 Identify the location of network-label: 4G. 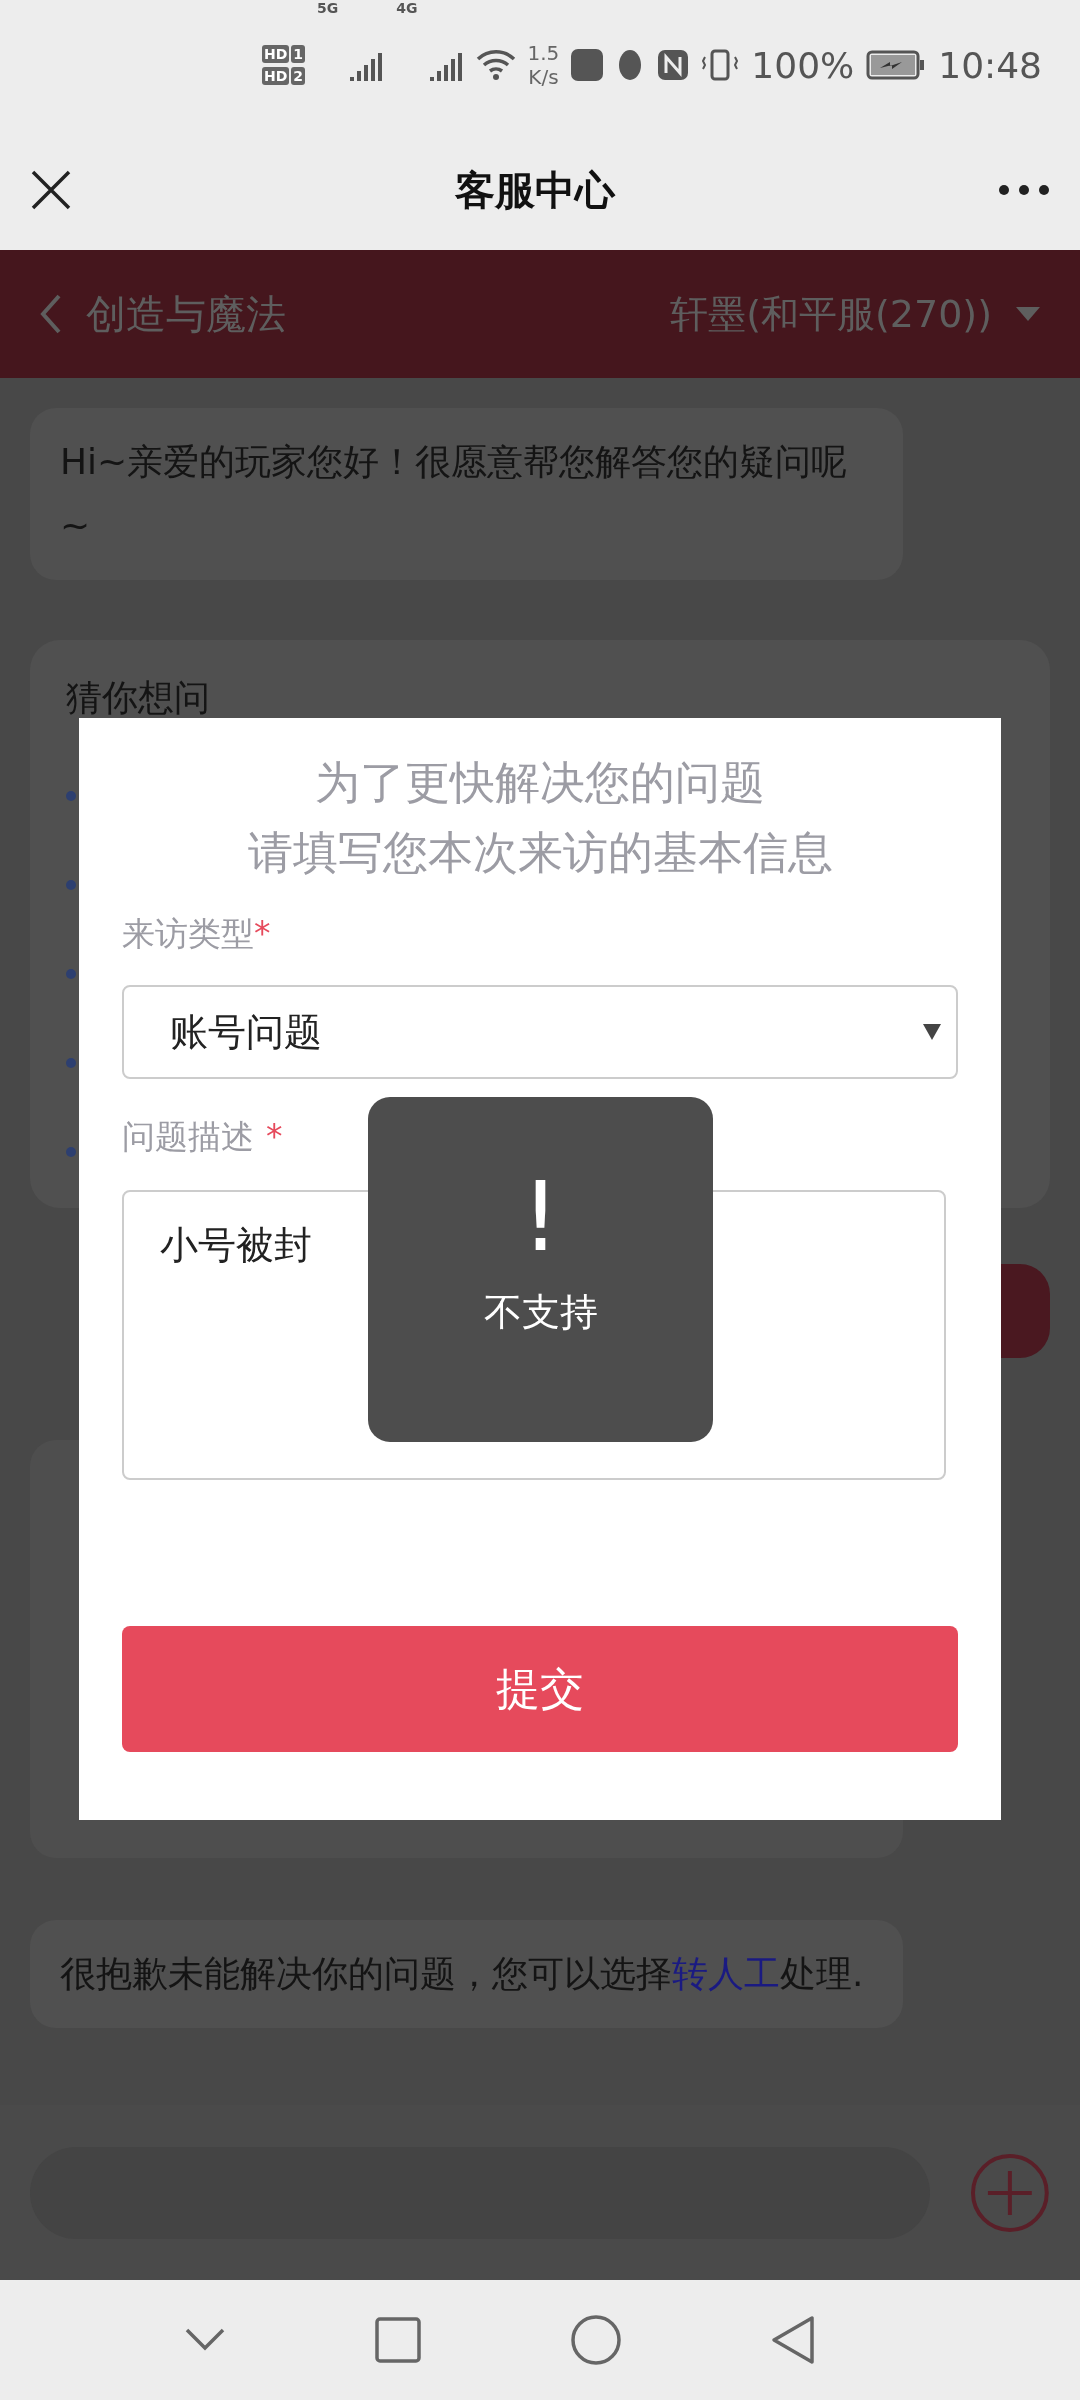
(407, 8).